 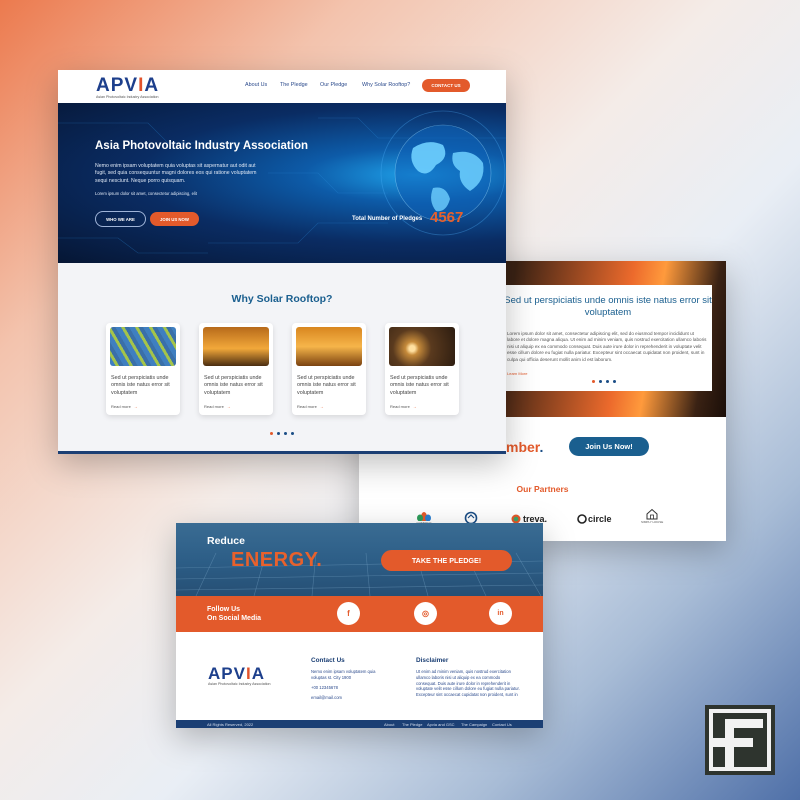 I want to click on join-us-button: JOIN US NOW, so click(x=174, y=219).